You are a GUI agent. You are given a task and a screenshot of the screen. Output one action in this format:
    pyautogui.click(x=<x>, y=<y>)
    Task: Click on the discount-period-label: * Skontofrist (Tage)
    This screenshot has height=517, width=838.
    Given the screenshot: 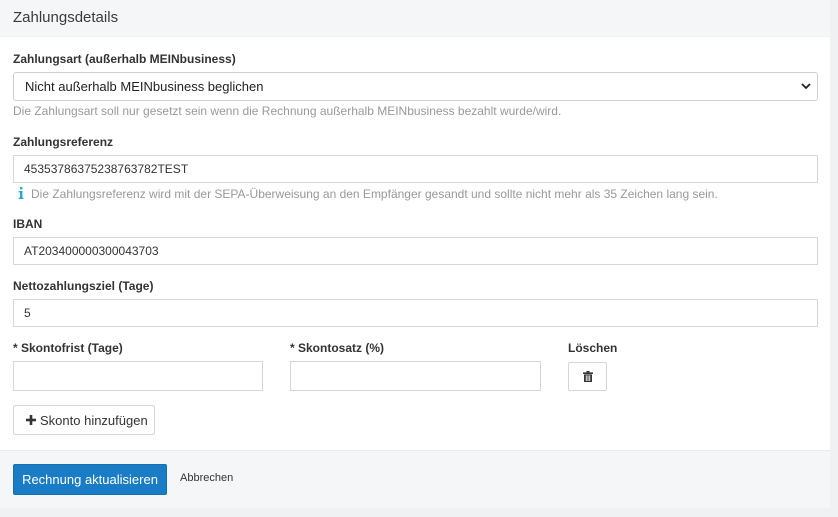 What is the action you would take?
    pyautogui.click(x=68, y=348)
    